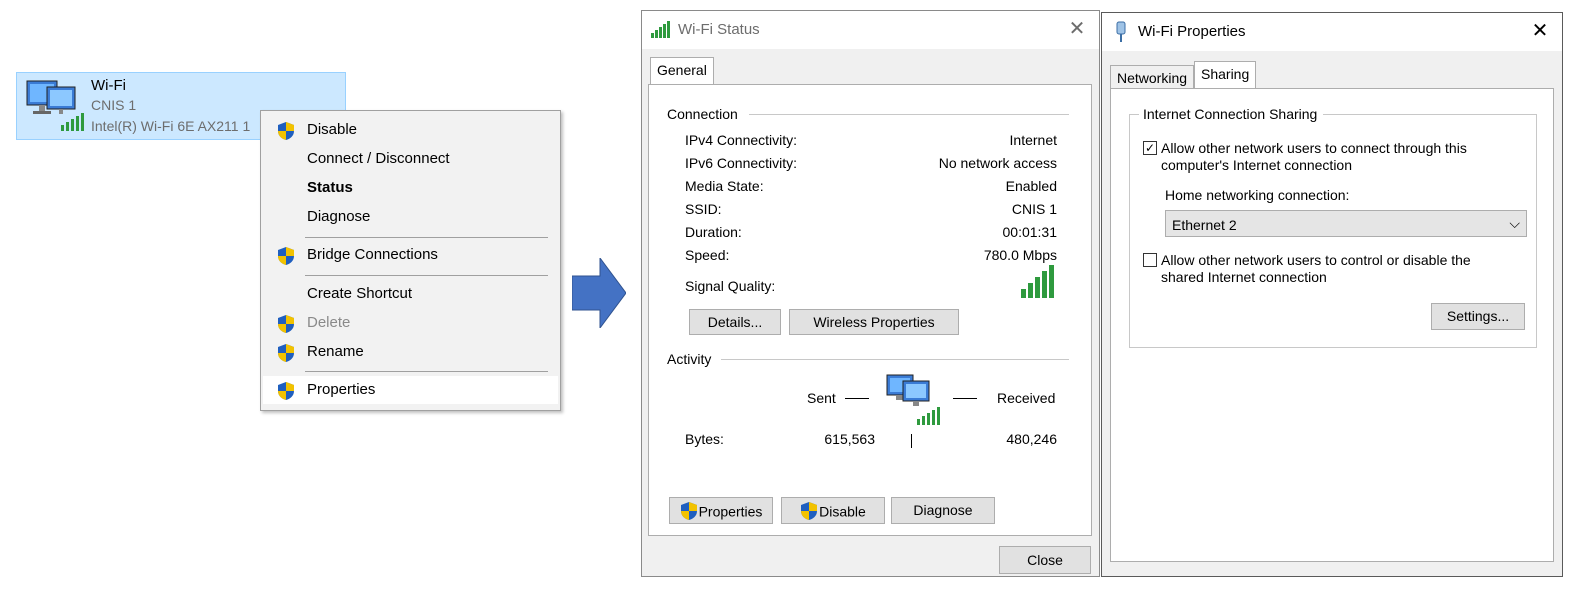 This screenshot has width=1584, height=590. What do you see at coordinates (1031, 439) in the screenshot?
I see `bytes-received-value: 480,246` at bounding box center [1031, 439].